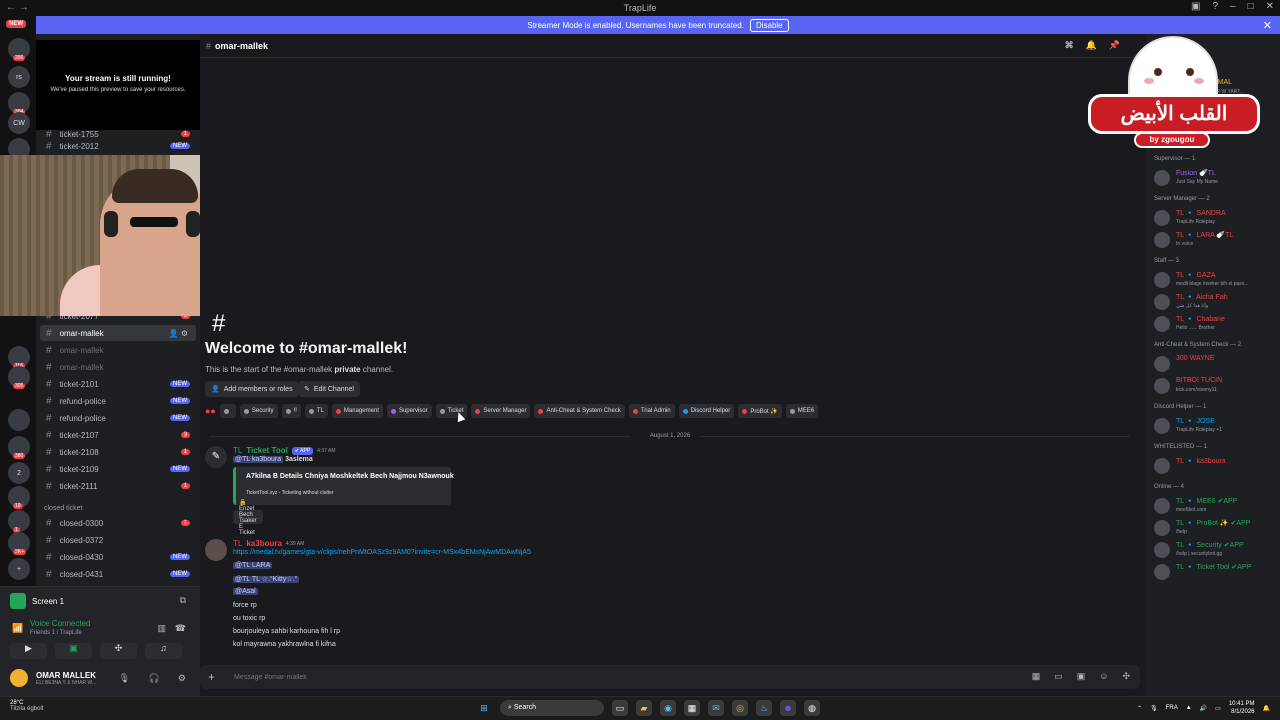 The width and height of the screenshot is (1280, 720). Describe the element at coordinates (668, 708) in the screenshot. I see `edge-icon: ◉` at that location.